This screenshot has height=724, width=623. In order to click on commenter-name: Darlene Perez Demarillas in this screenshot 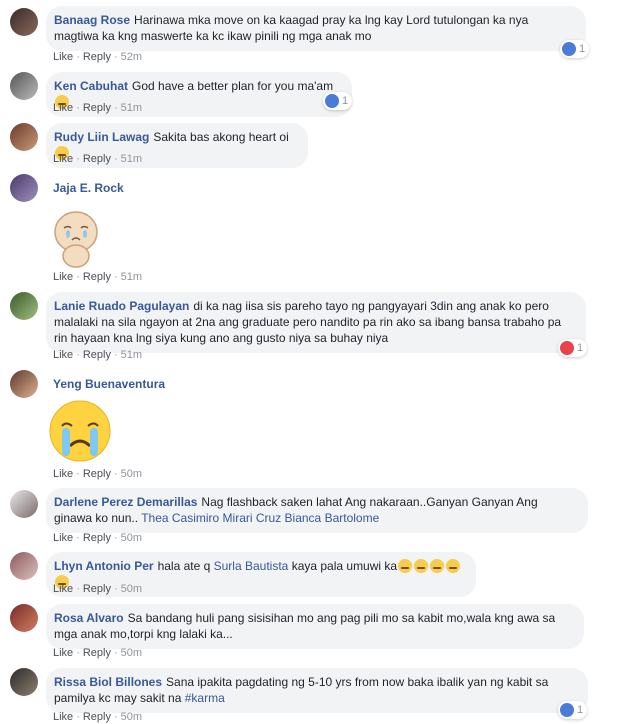, I will do `click(125, 502)`.